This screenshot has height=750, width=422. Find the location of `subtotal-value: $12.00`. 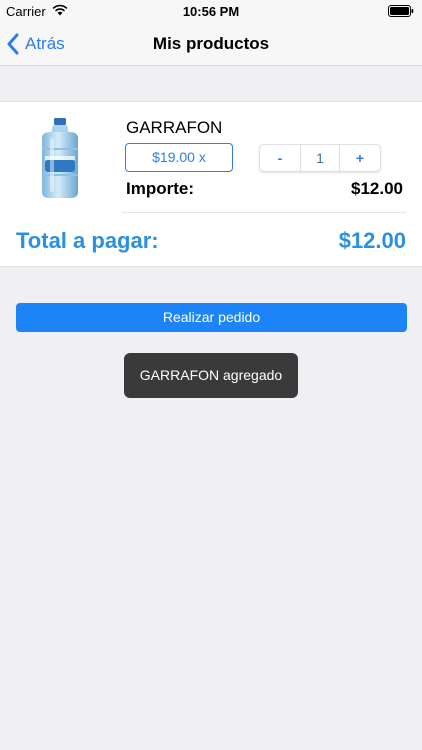

subtotal-value: $12.00 is located at coordinates (377, 188).